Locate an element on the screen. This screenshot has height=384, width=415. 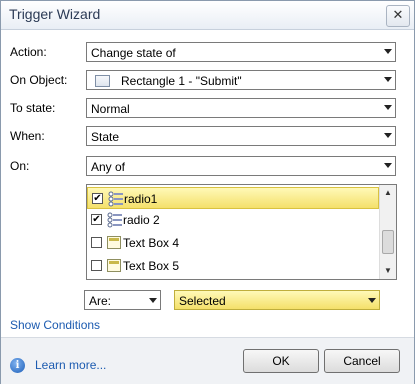
list-item-label: Text Box 5 is located at coordinates (151, 266).